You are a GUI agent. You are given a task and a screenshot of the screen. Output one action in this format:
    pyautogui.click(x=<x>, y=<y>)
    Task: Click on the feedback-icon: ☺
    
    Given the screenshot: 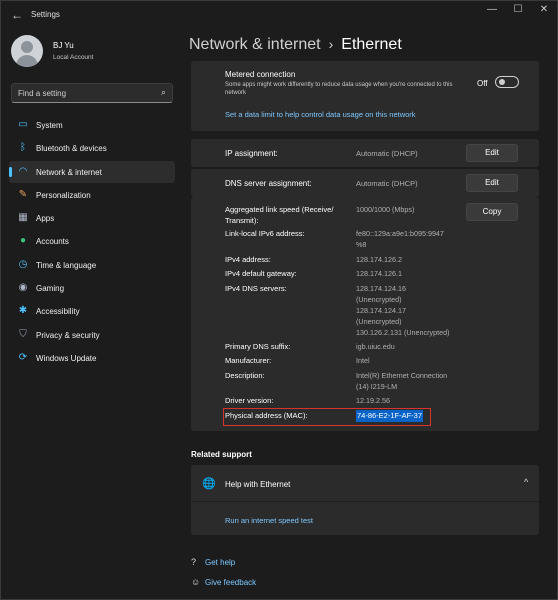 What is the action you would take?
    pyautogui.click(x=196, y=582)
    